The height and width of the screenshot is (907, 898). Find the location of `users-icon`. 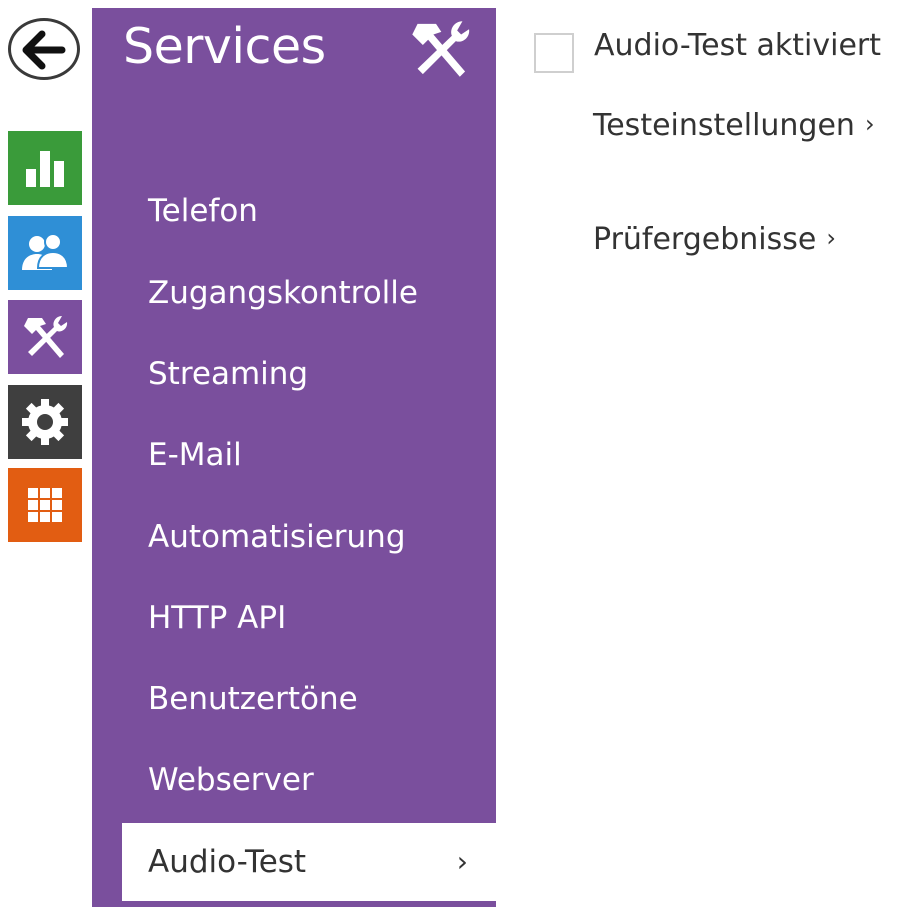

users-icon is located at coordinates (46, 251).